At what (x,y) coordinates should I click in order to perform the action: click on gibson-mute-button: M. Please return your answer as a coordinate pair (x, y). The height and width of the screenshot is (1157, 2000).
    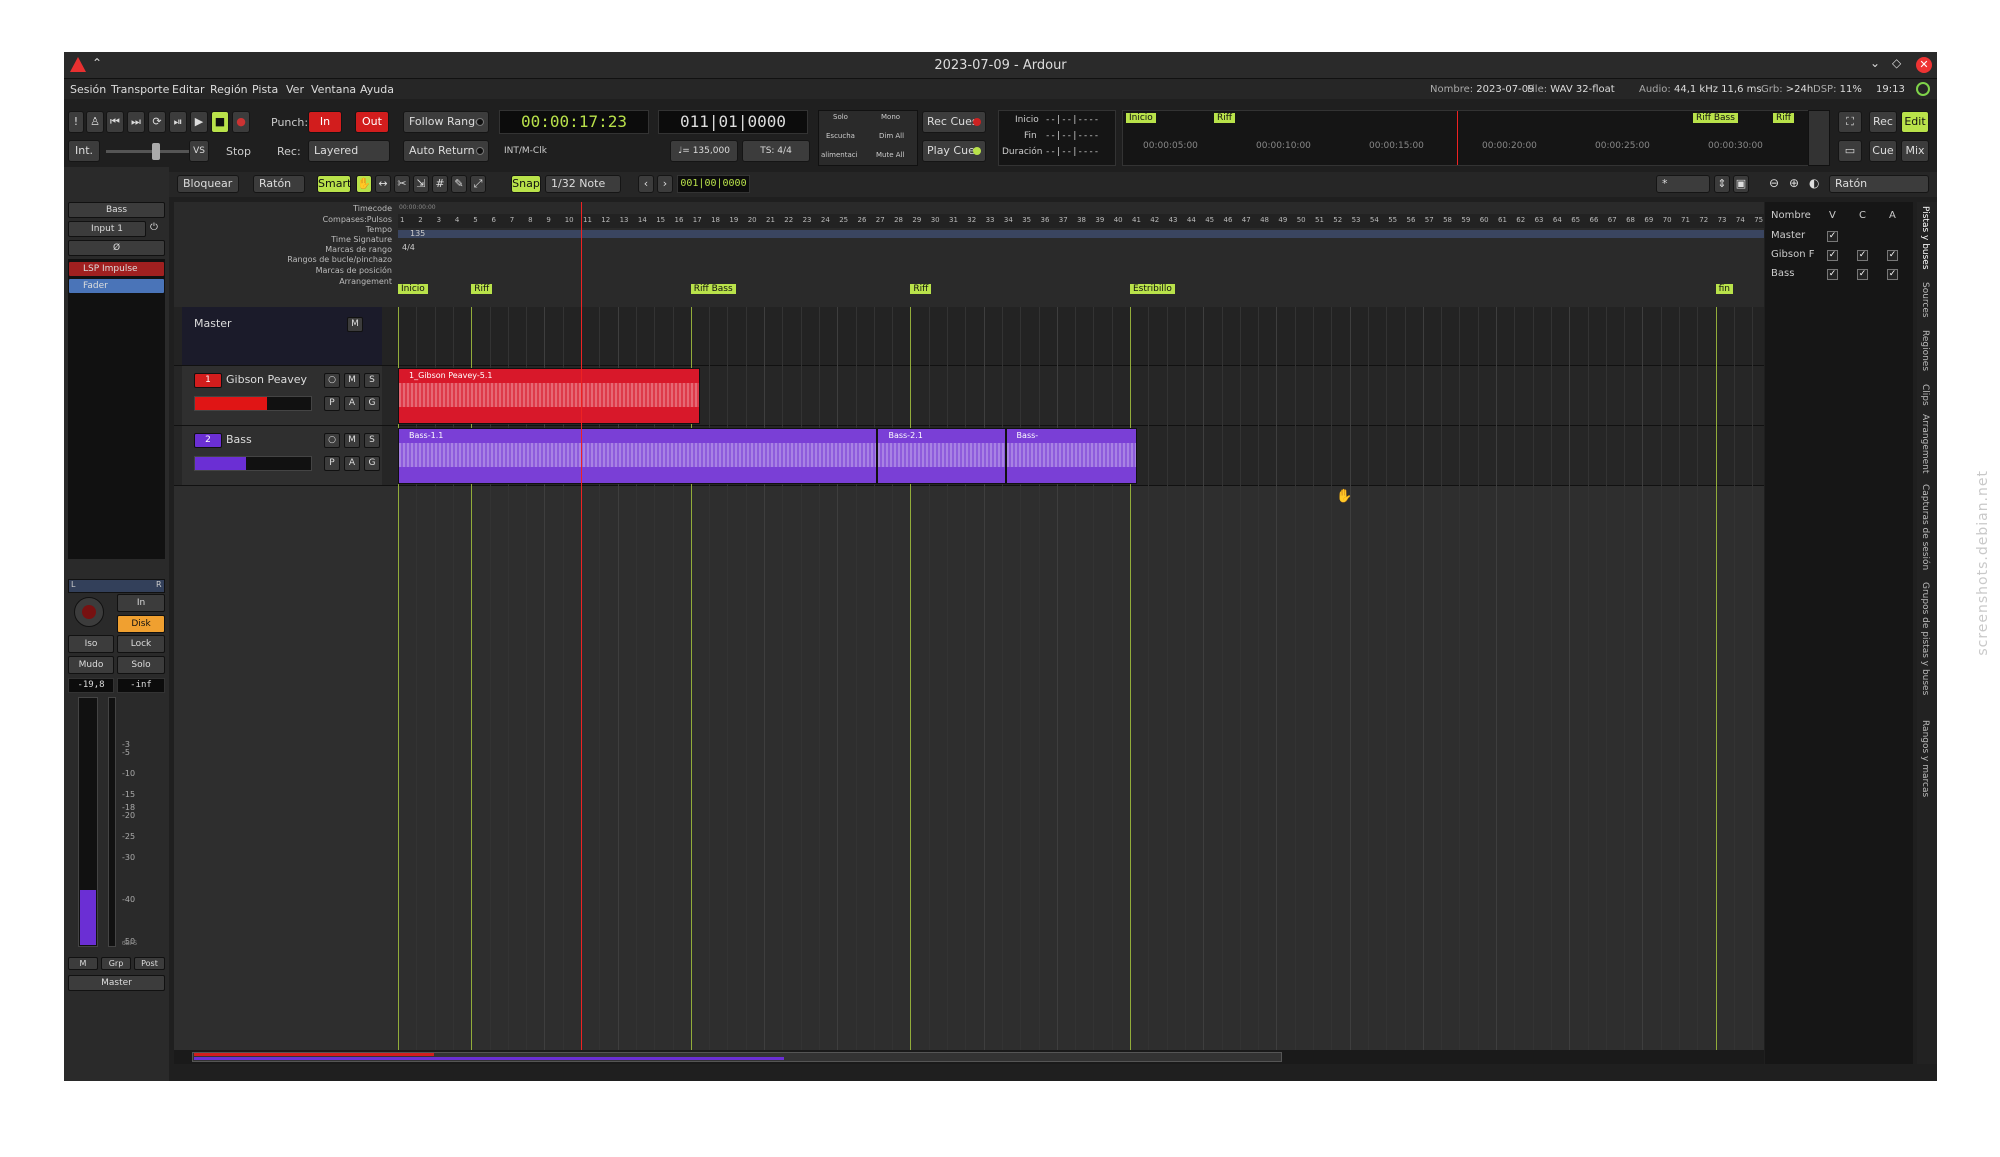
    Looking at the image, I should click on (352, 380).